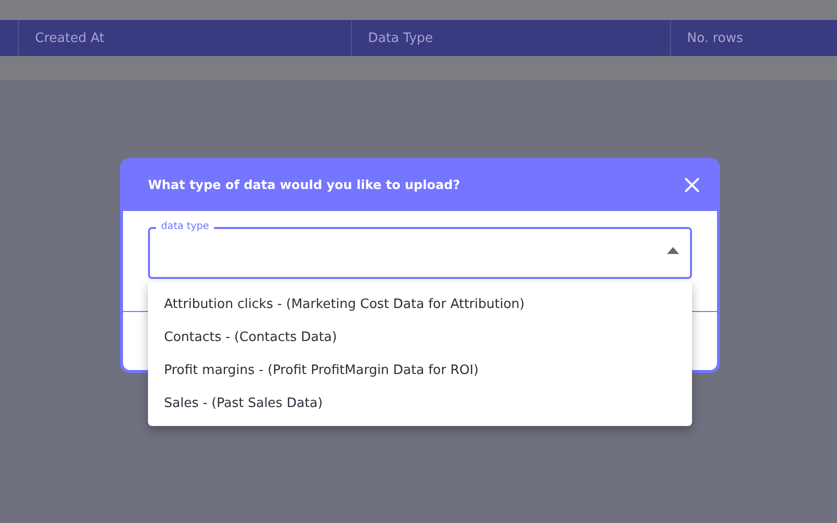 The width and height of the screenshot is (837, 523). Describe the element at coordinates (304, 184) in the screenshot. I see `dialog-title: What type of data would you like to upload?` at that location.